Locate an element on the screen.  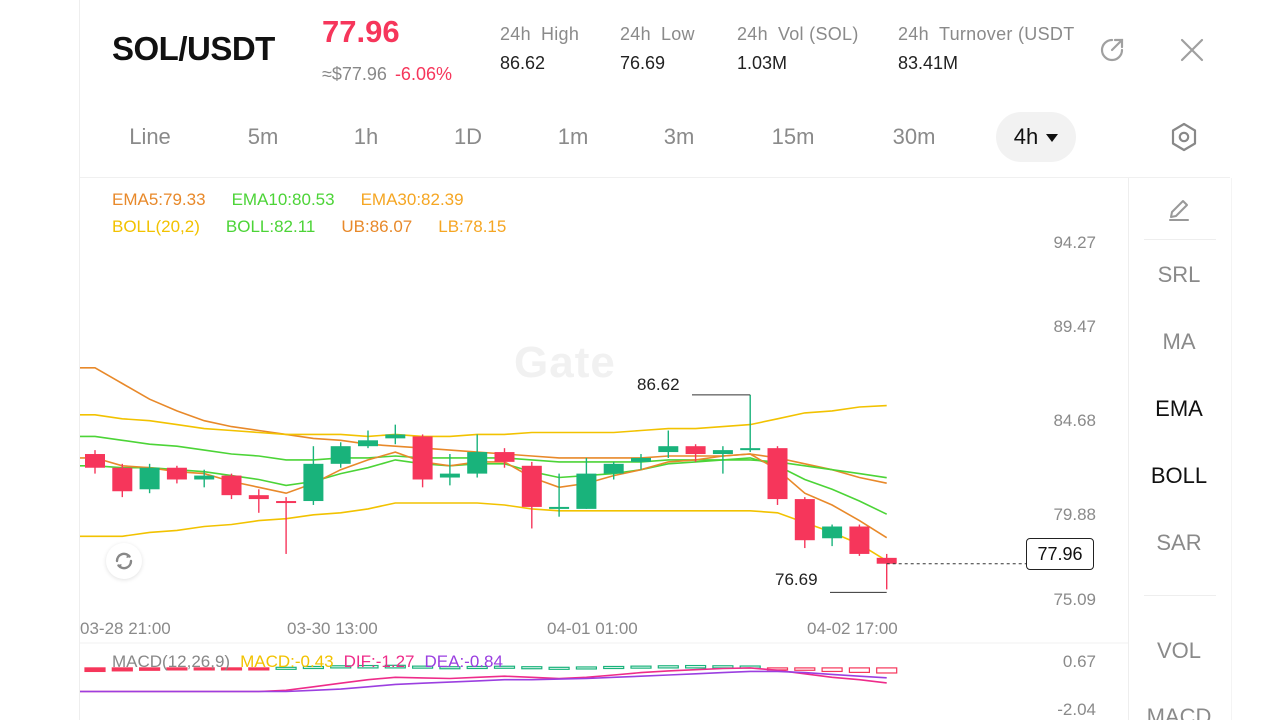
tab-1d: 1D is located at coordinates (468, 137).